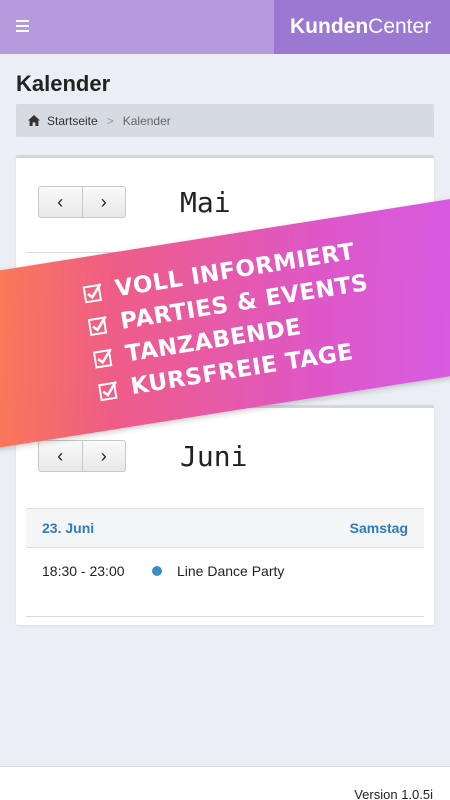 The width and height of the screenshot is (450, 800). I want to click on brand-bold-text: Kunden, so click(329, 26).